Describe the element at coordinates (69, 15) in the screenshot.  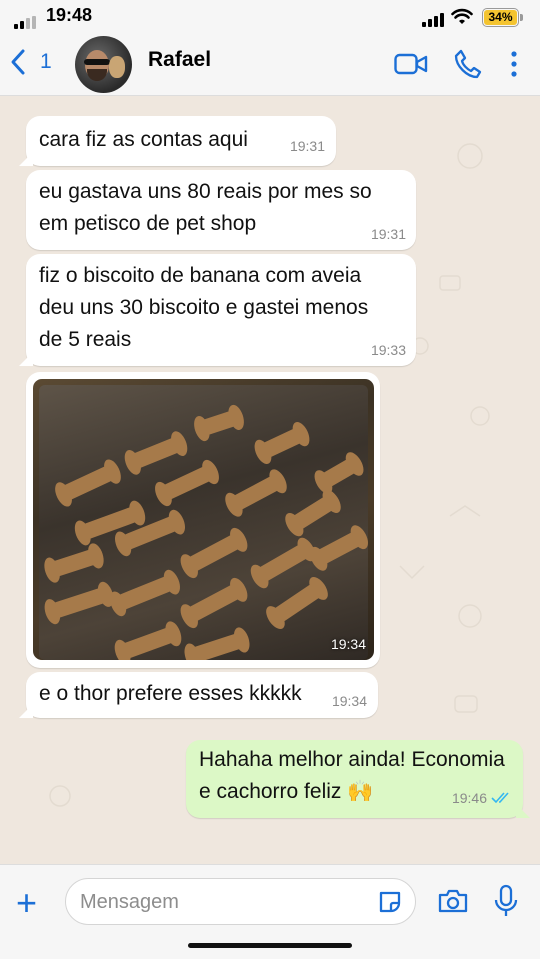
I see `status-time: 19:48` at that location.